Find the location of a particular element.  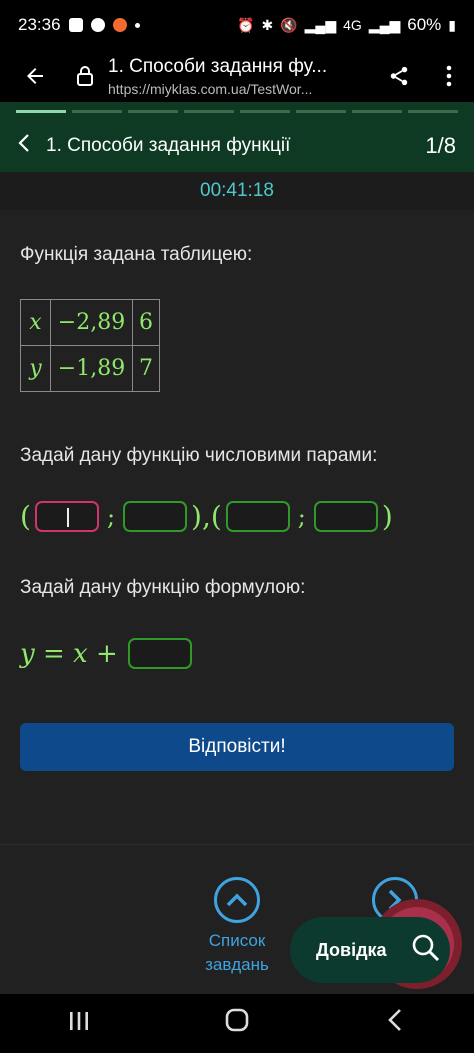

status-bar: 23:36 ⏰ ✱ 🔇 ▂▄▆ 4G ▂▄▆ 60% ▮ is located at coordinates (237, 25).